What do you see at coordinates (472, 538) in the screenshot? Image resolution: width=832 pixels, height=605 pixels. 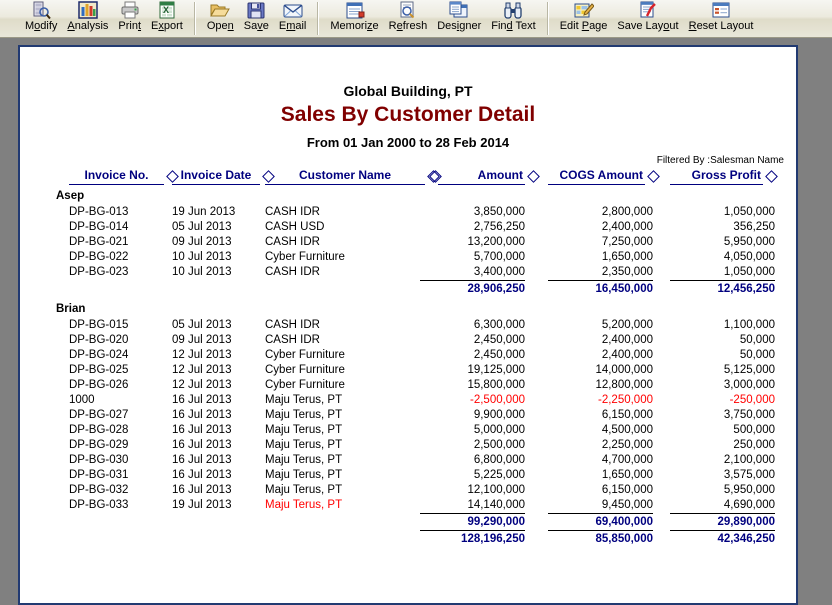 I see `grand-total-amount: 128,196,250` at bounding box center [472, 538].